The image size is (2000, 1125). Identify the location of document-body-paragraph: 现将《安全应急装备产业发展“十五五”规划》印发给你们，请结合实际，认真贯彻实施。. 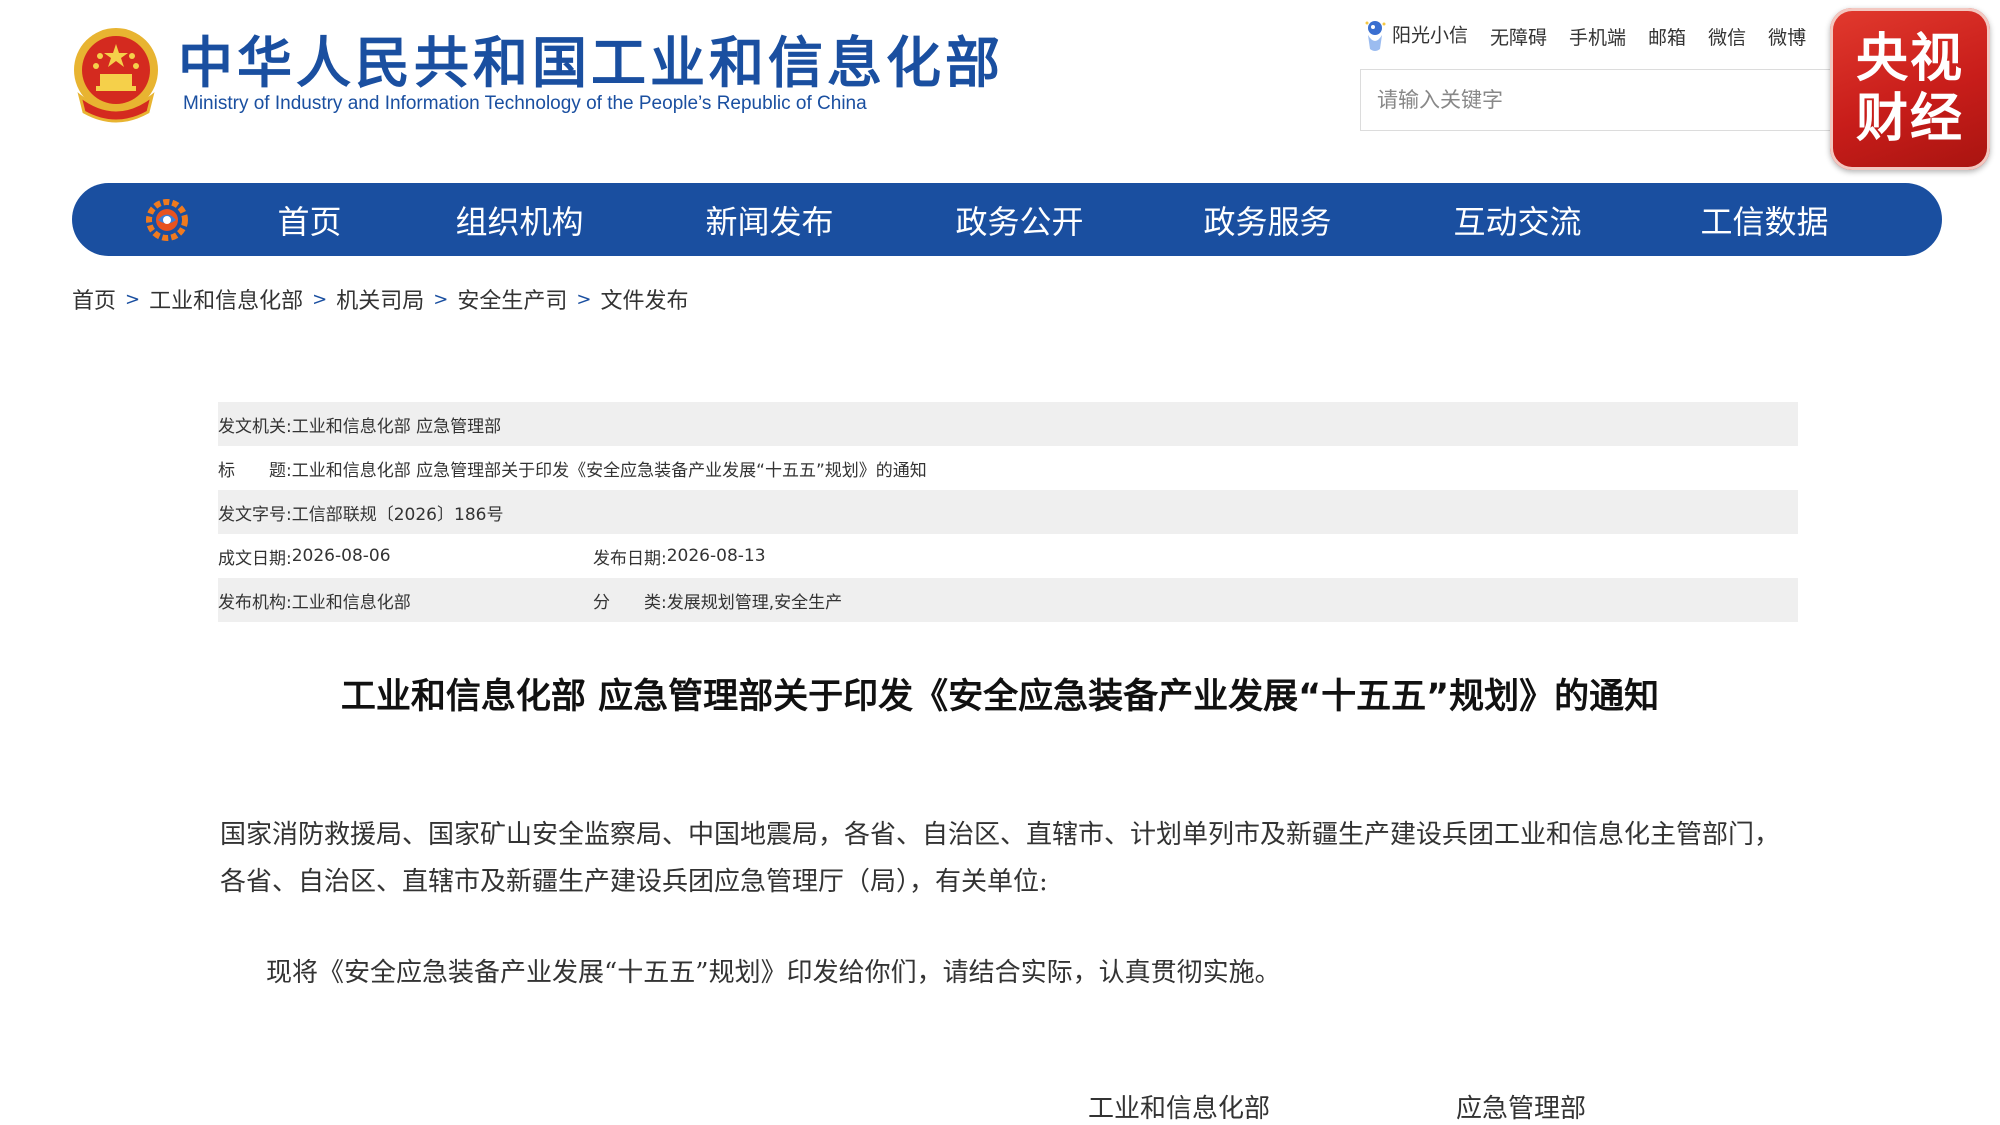
(773, 973).